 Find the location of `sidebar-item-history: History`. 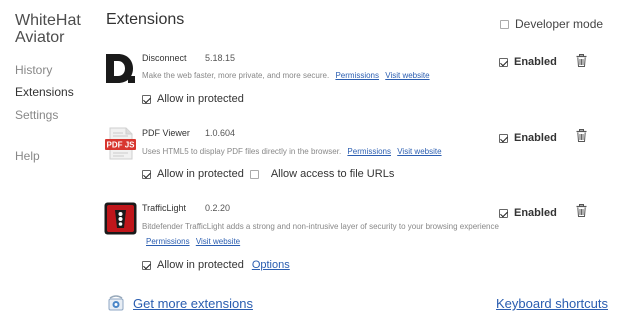

sidebar-item-history: History is located at coordinates (33, 70).